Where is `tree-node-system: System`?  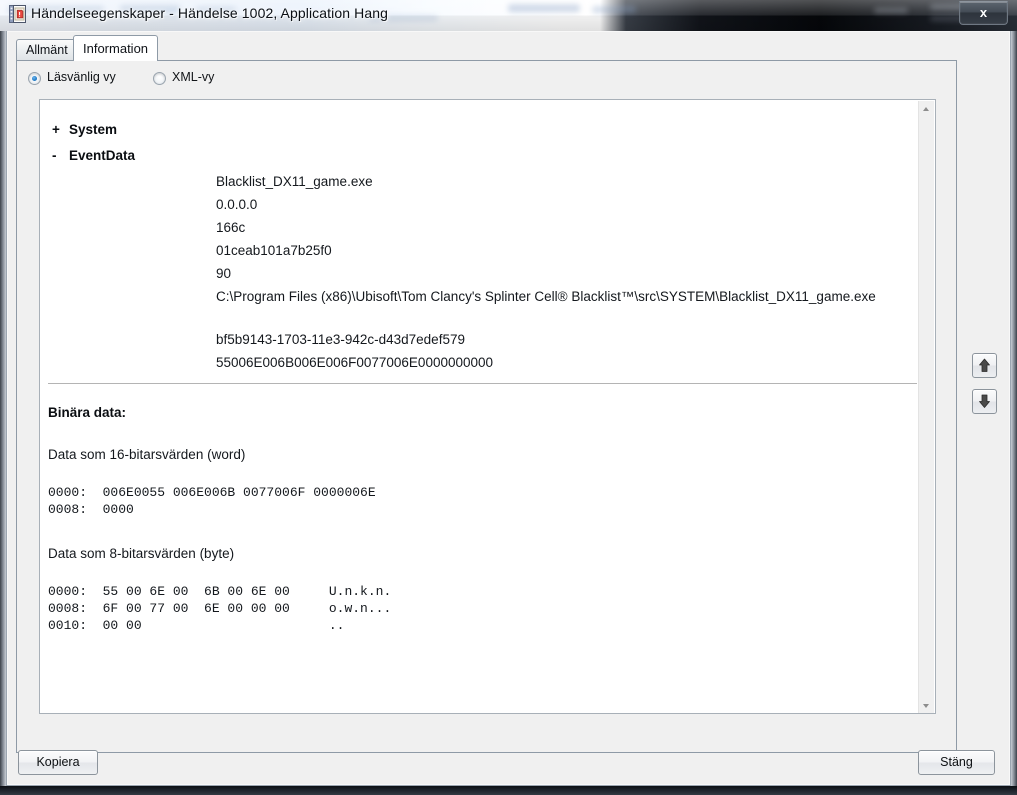
tree-node-system: System is located at coordinates (93, 129).